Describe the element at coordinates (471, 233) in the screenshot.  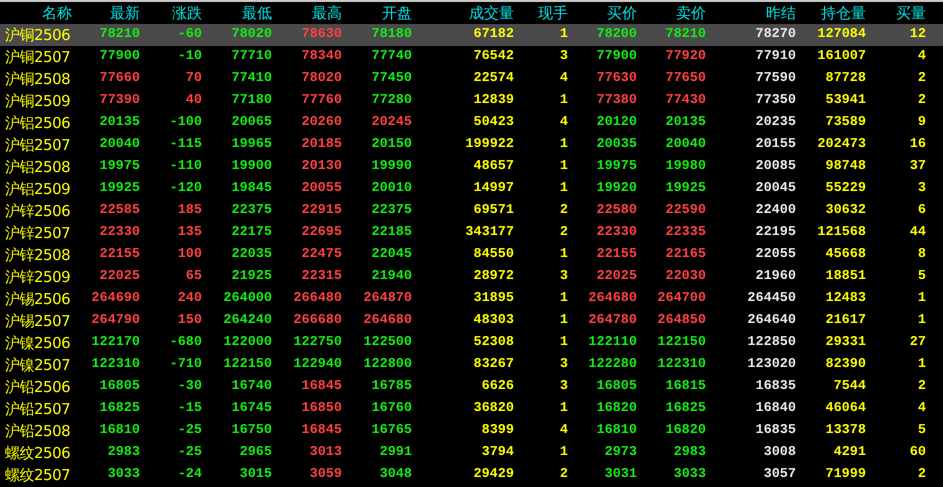
I see `table-row: 沪锌2507 22330 135 22175 22695 22185 343177 2 22330 22335 22195 121568 44` at that location.